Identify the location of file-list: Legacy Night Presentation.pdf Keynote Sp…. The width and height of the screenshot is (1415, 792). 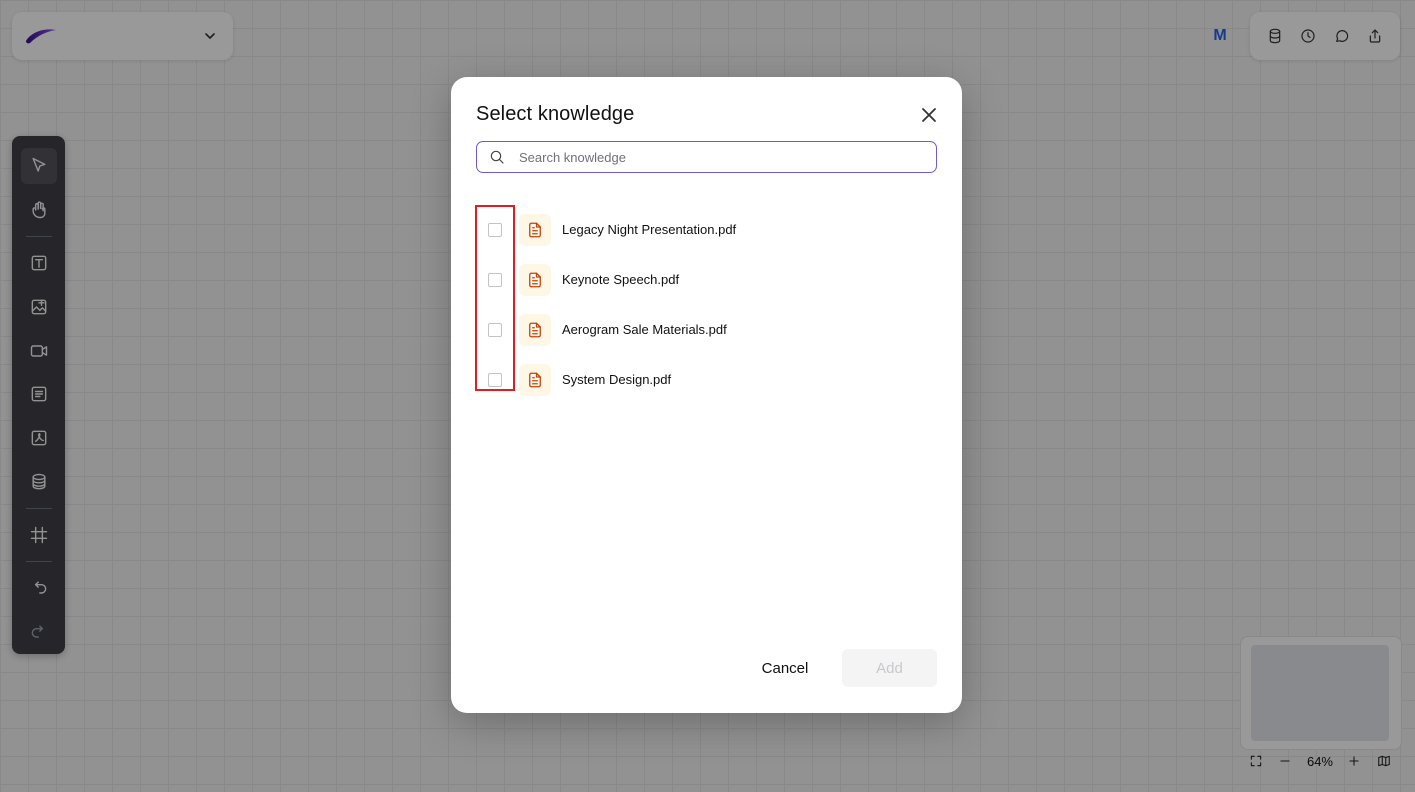
(706, 305).